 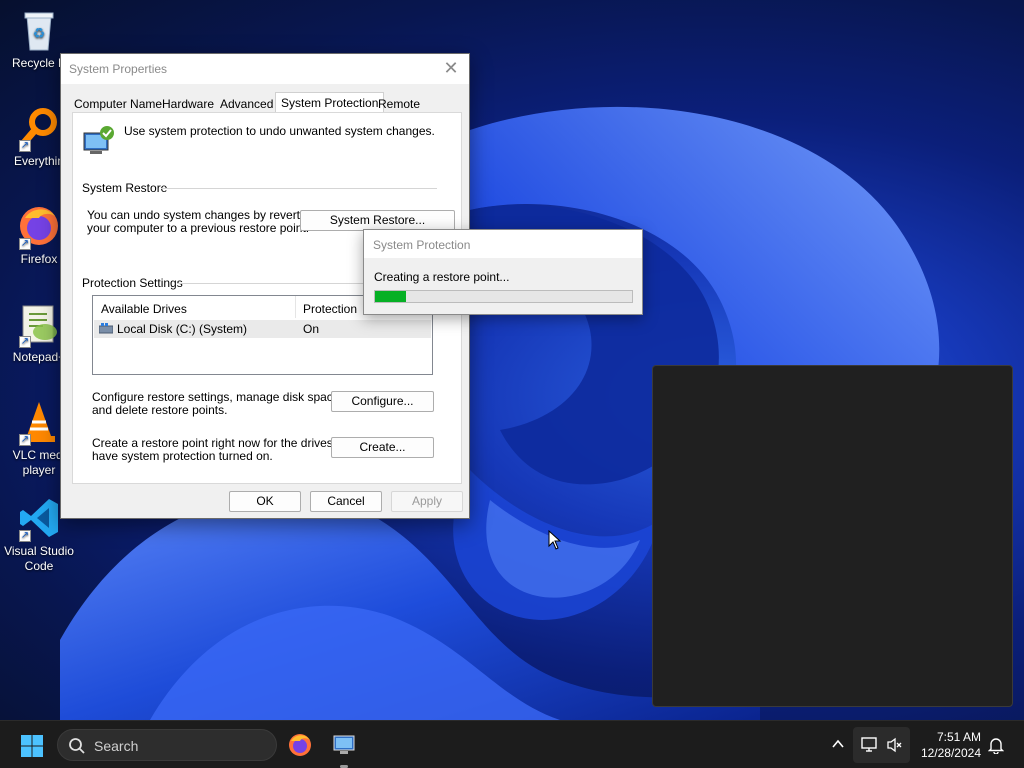 I want to click on system-protection-icon, so click(x=99, y=142).